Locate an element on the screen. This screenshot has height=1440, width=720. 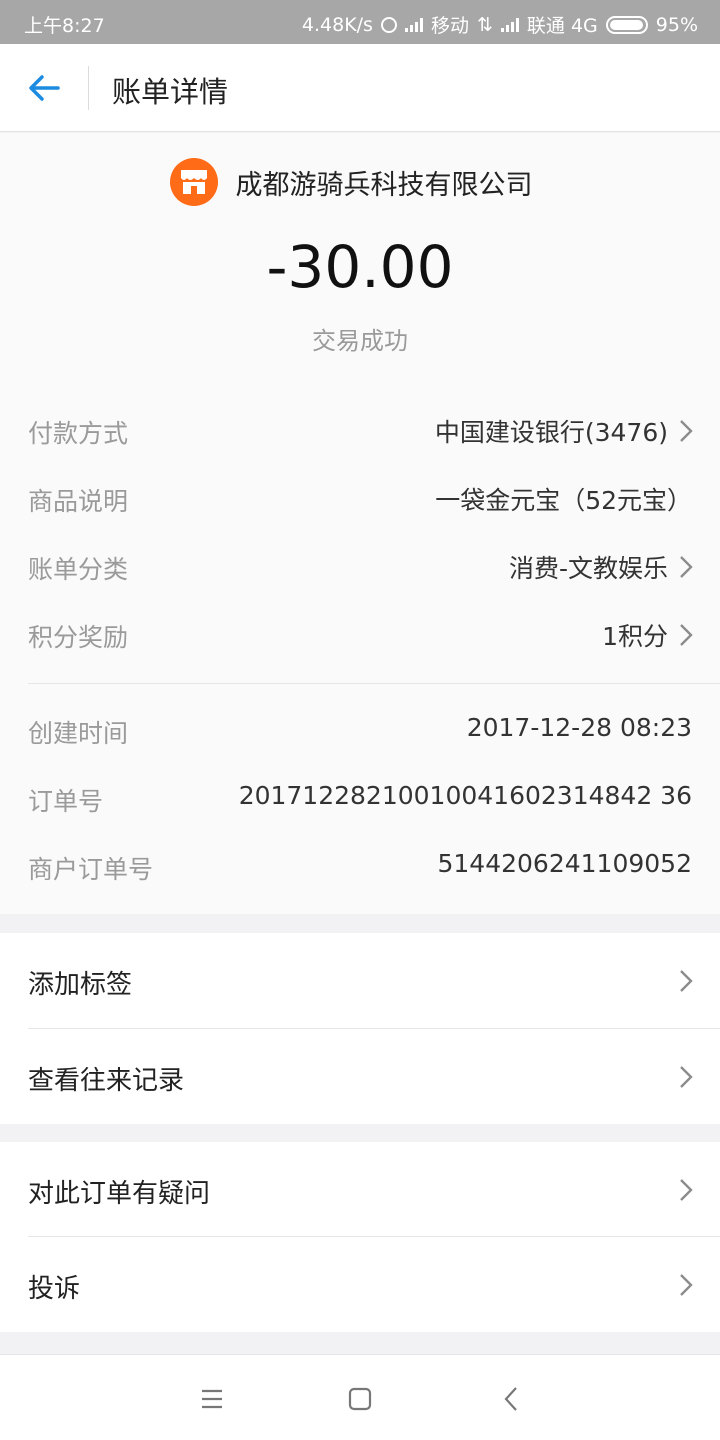
battery-icon is located at coordinates (626, 24).